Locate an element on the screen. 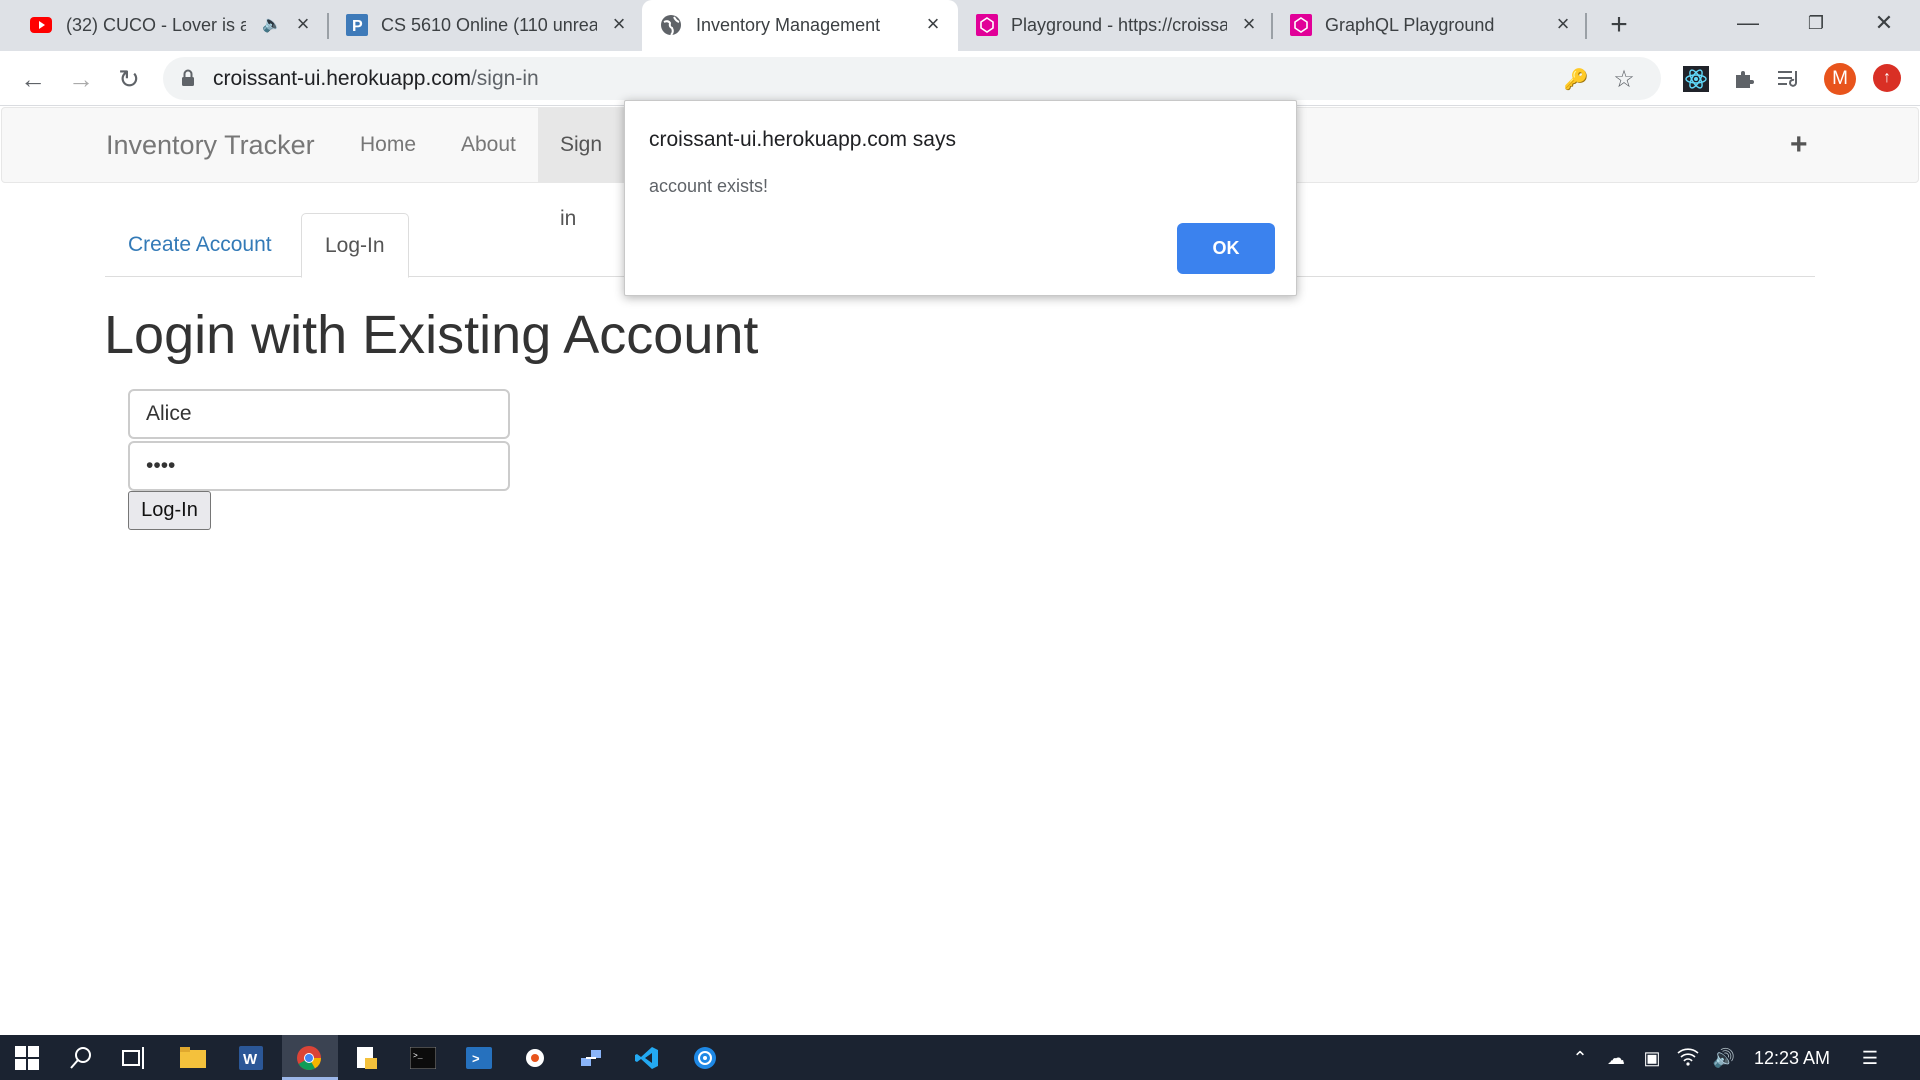  tab-title: Inventory Management is located at coordinates (788, 25).